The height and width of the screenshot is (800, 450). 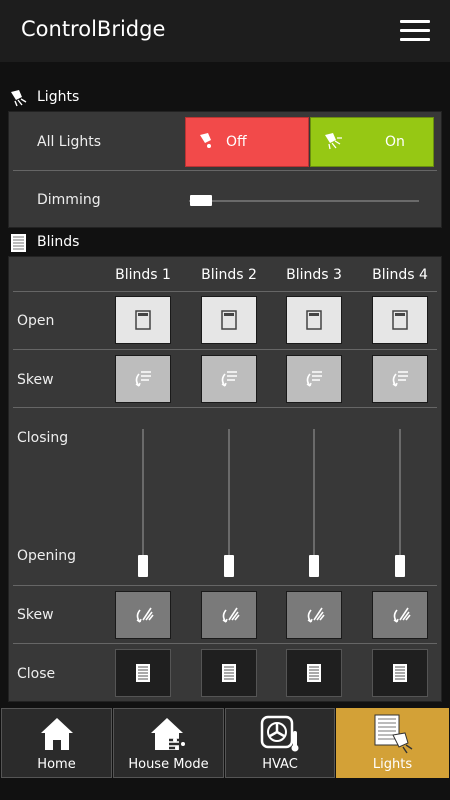 What do you see at coordinates (229, 275) in the screenshot?
I see `blinds-column-header: Blinds 2` at bounding box center [229, 275].